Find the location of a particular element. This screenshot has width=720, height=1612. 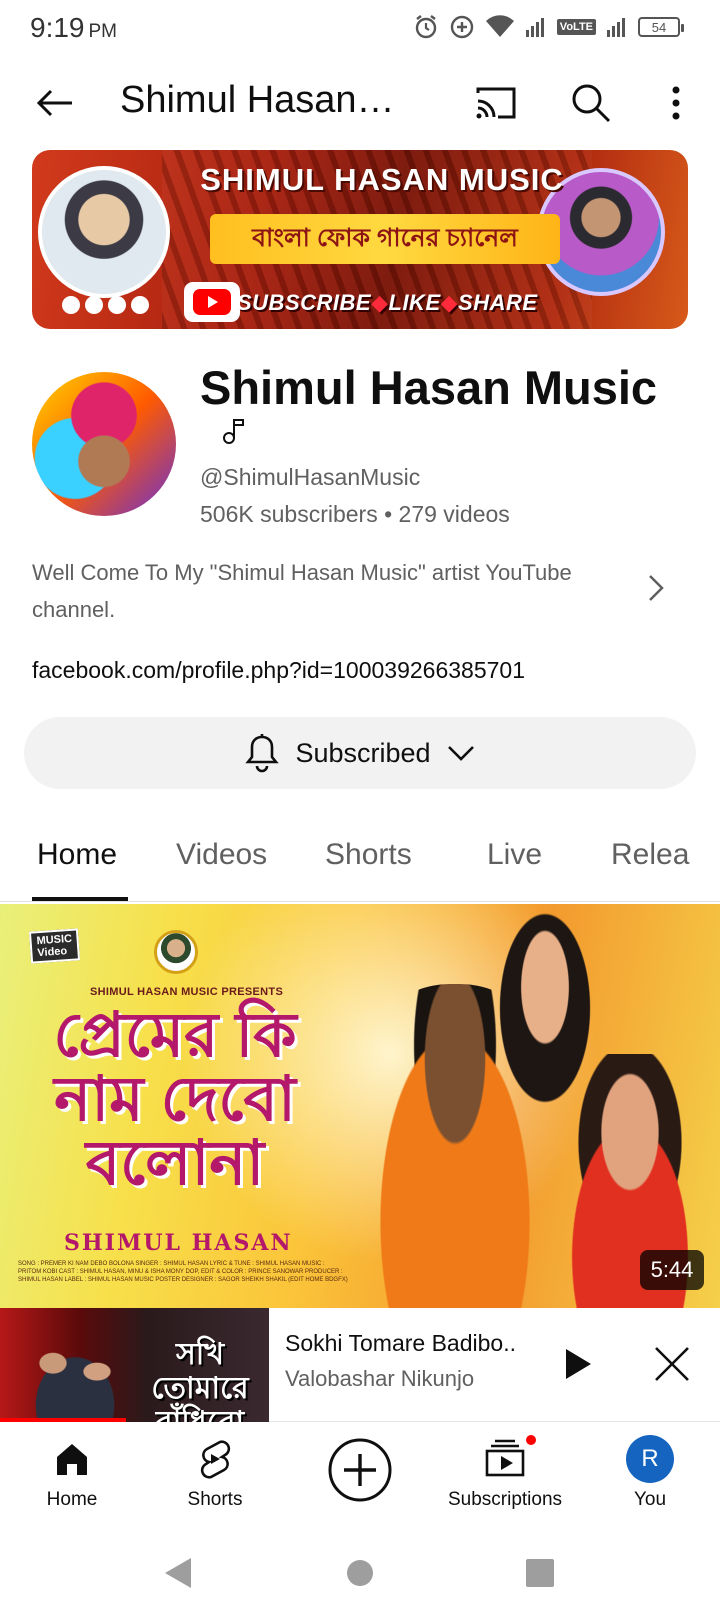

miniplayer-subtitle: Valobashar Nikunjo is located at coordinates (379, 1379).